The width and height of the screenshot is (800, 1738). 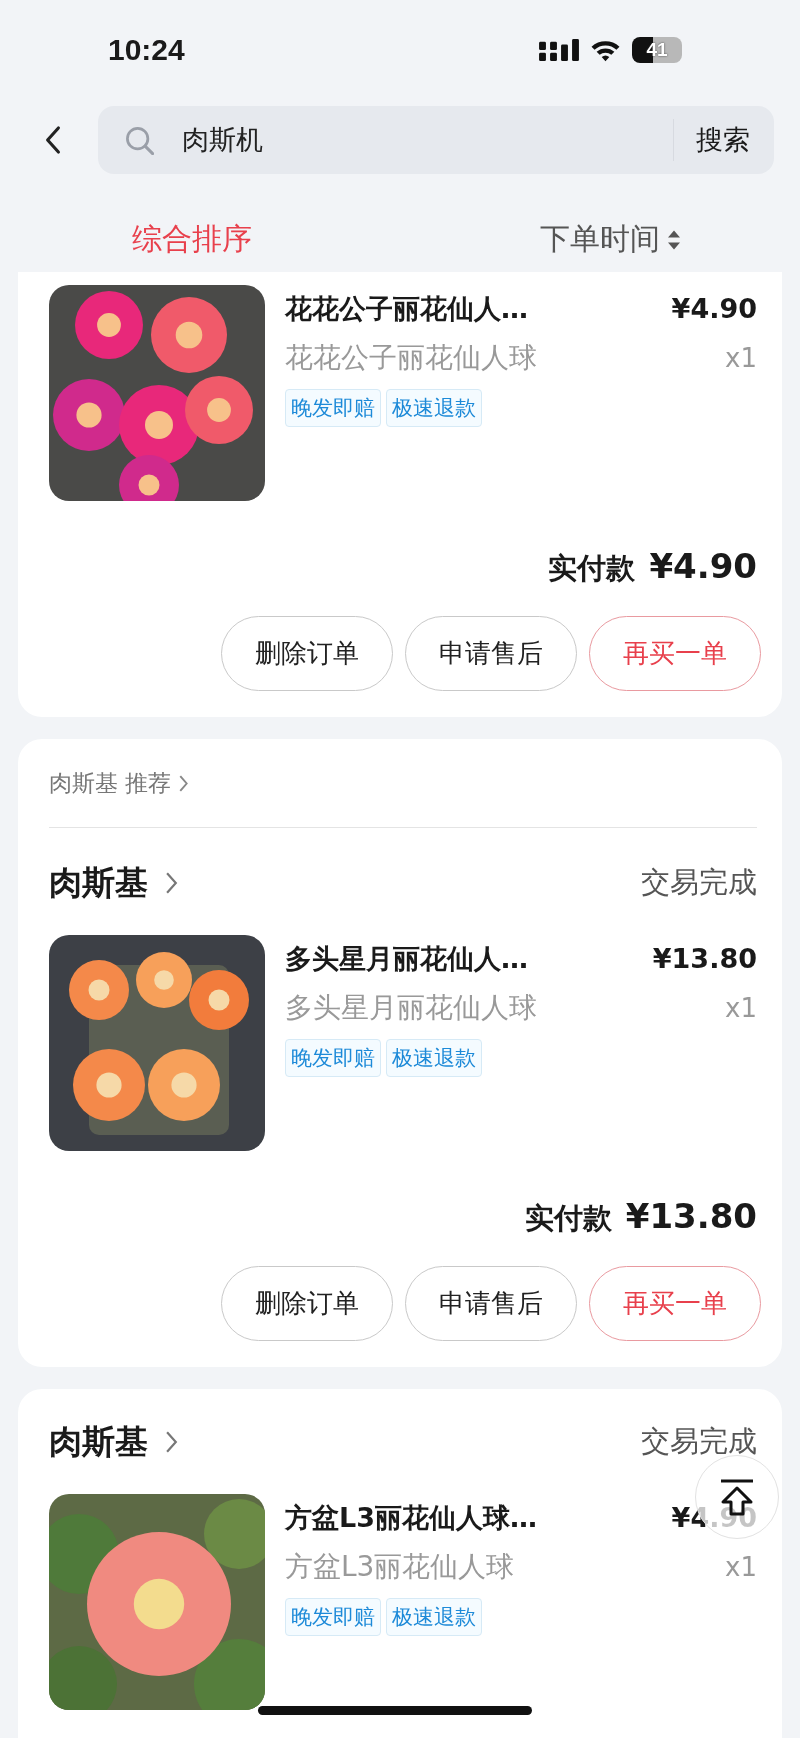 What do you see at coordinates (411, 1008) in the screenshot?
I see `product-spec: 多头星月丽花仙人球` at bounding box center [411, 1008].